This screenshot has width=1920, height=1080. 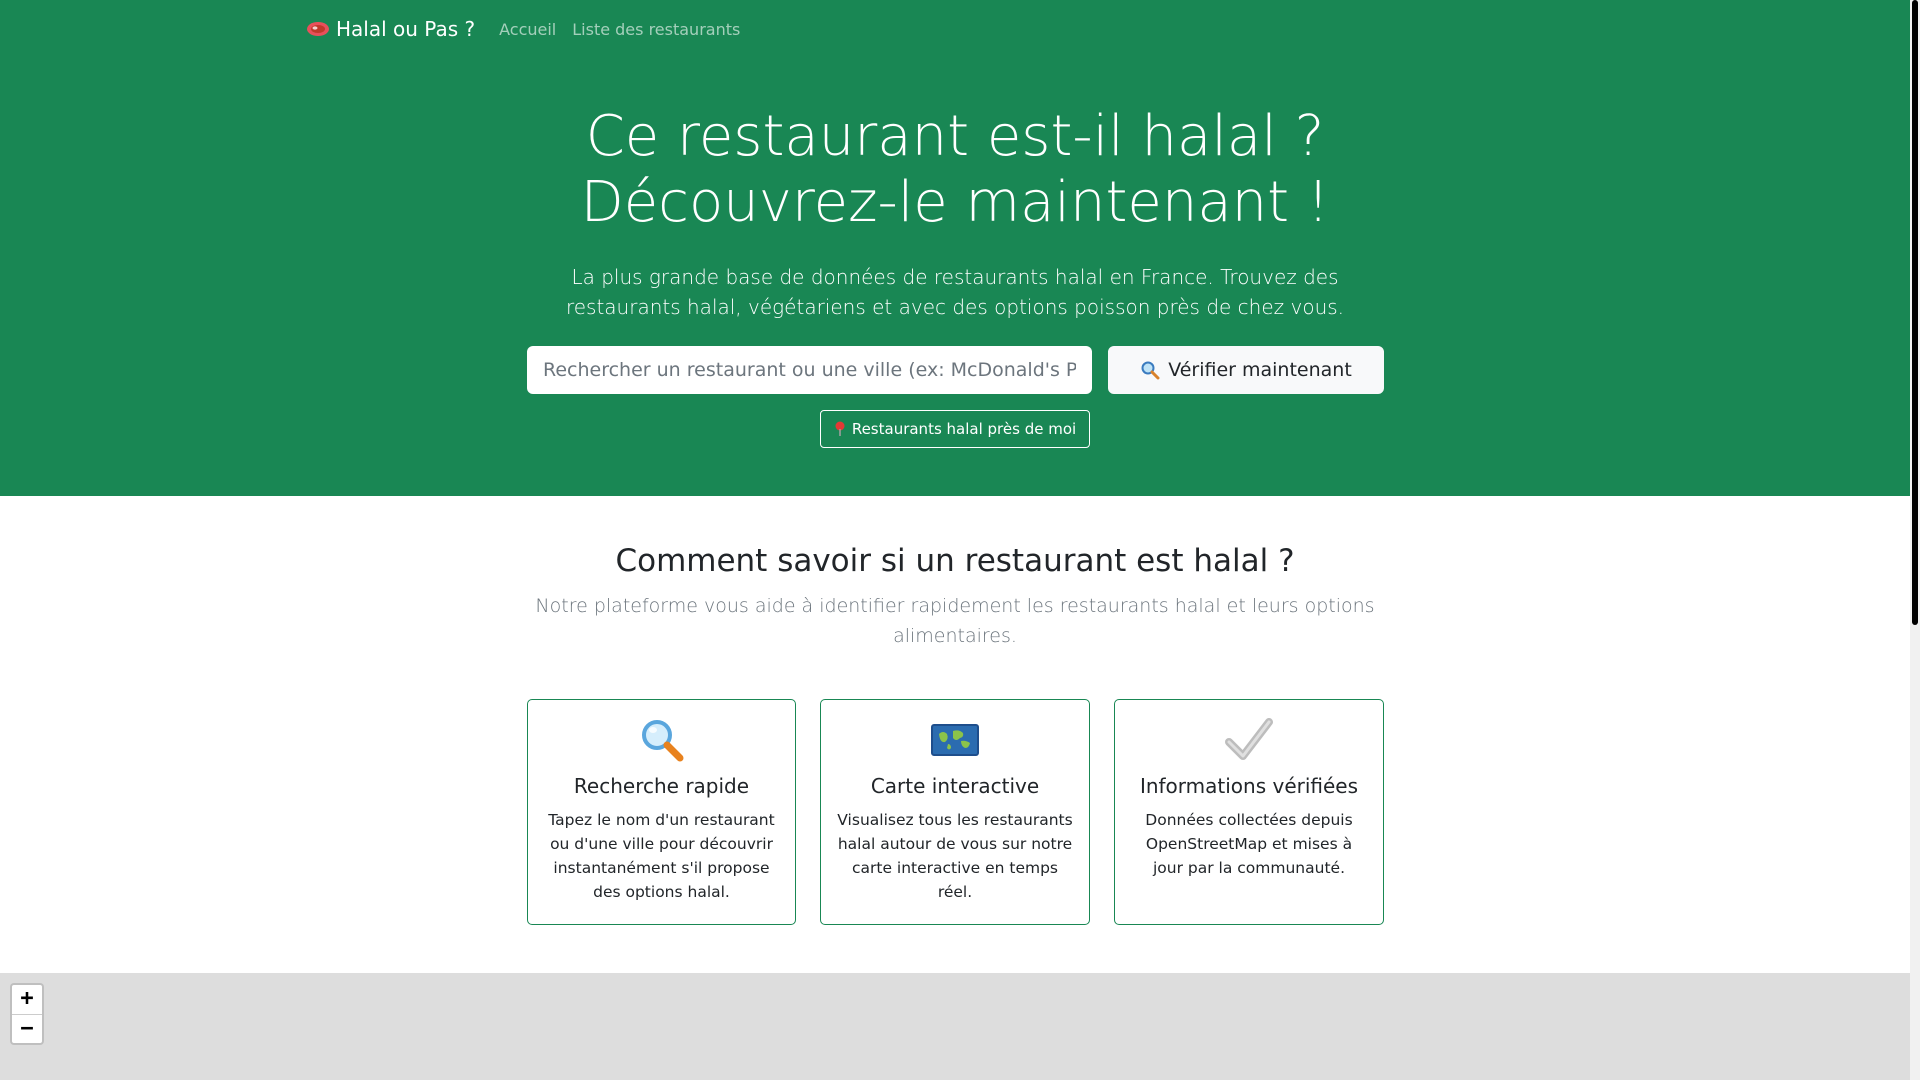 What do you see at coordinates (1260, 370) in the screenshot?
I see `verify-button-label: Vérifier maintenant` at bounding box center [1260, 370].